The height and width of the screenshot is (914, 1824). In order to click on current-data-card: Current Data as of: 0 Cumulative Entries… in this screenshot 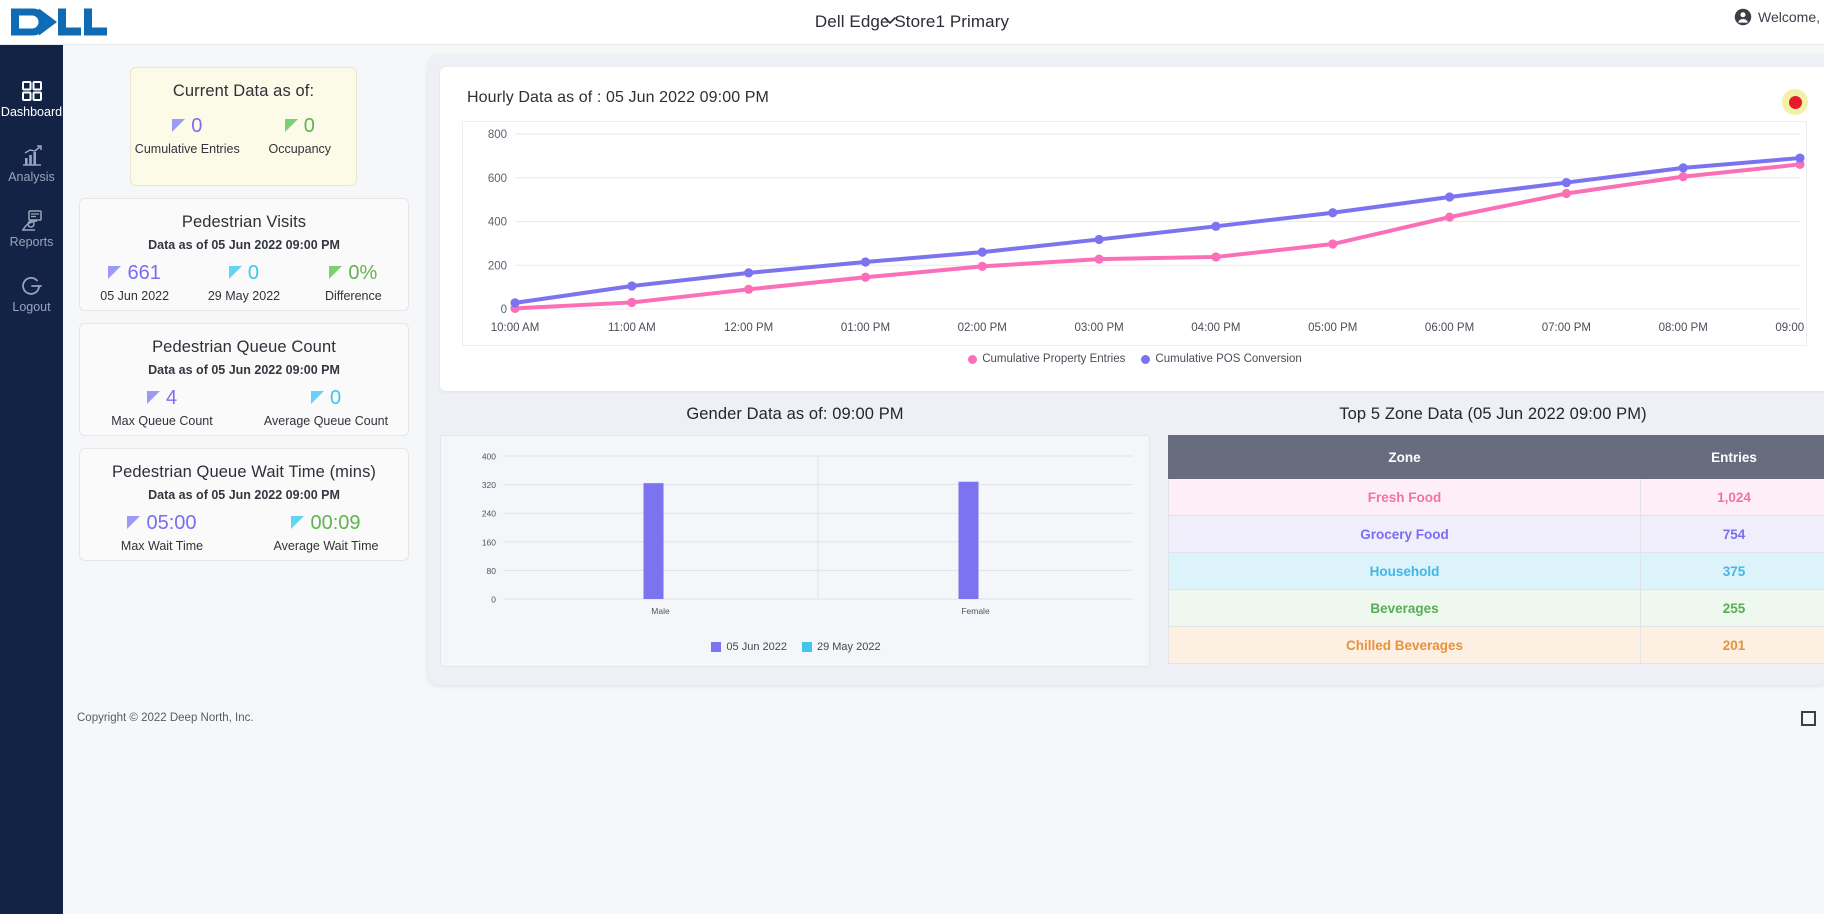, I will do `click(243, 126)`.